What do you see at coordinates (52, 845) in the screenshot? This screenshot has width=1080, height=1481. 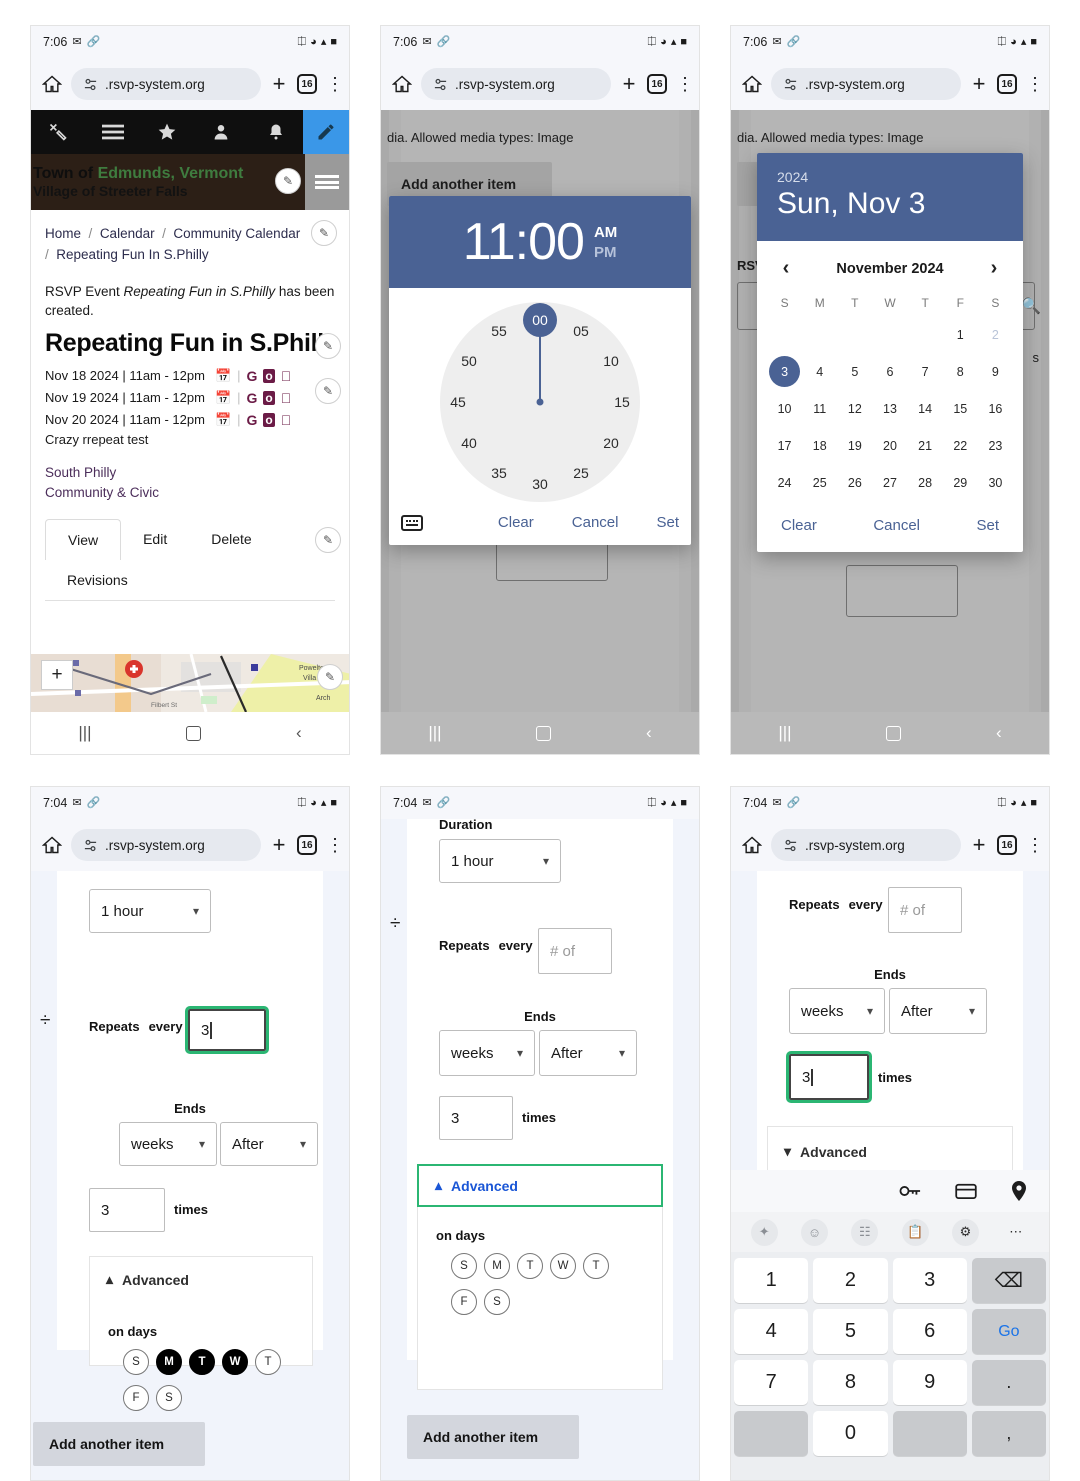 I see `home-icon` at bounding box center [52, 845].